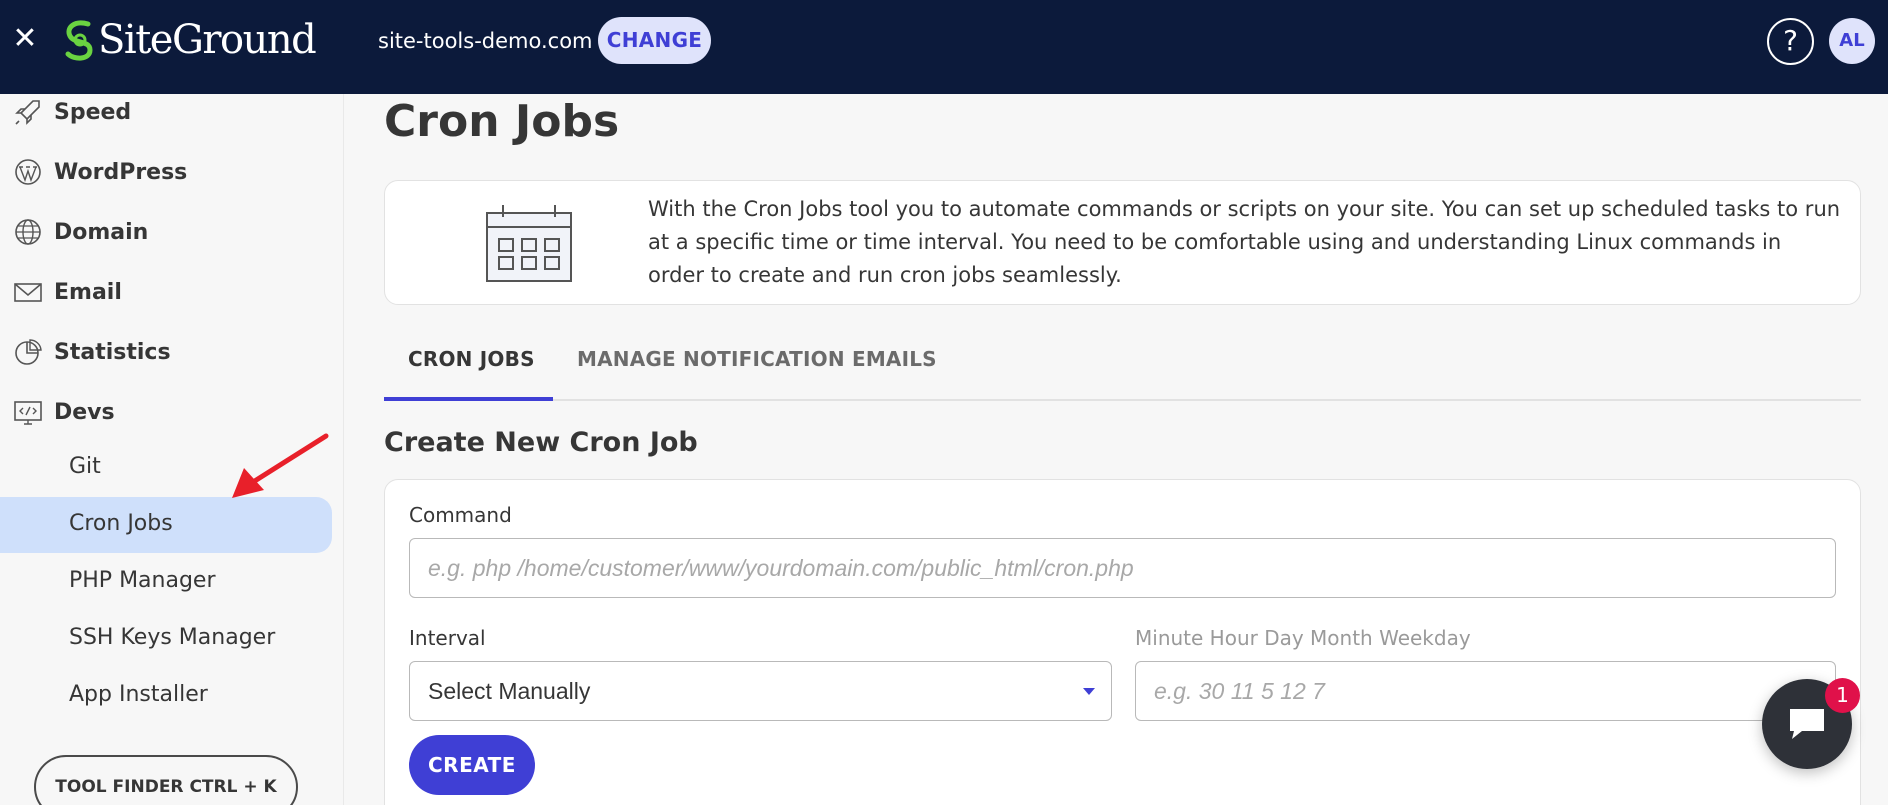 This screenshot has width=1888, height=805. Describe the element at coordinates (172, 232) in the screenshot. I see `sidebar-item-domain: Domain` at that location.